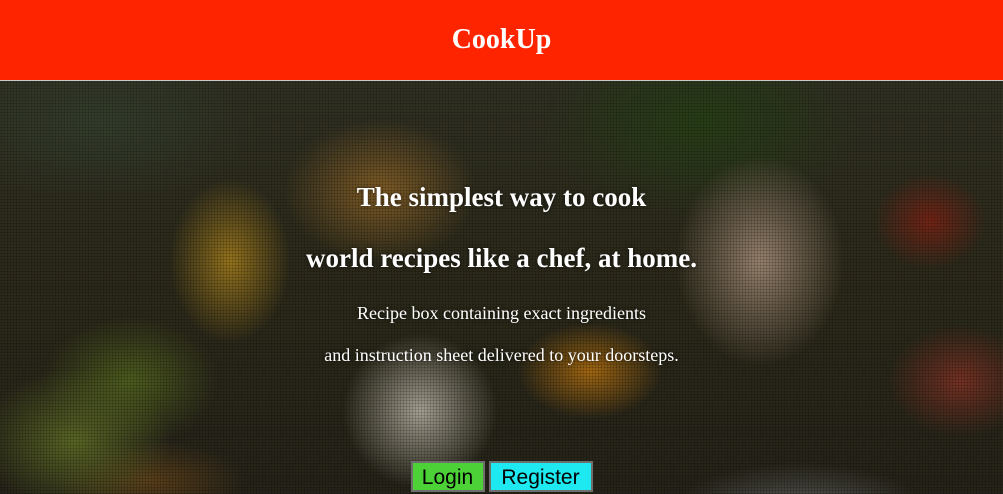  Describe the element at coordinates (501, 197) in the screenshot. I see `hero-heading-line1: The simplest way to cook` at that location.